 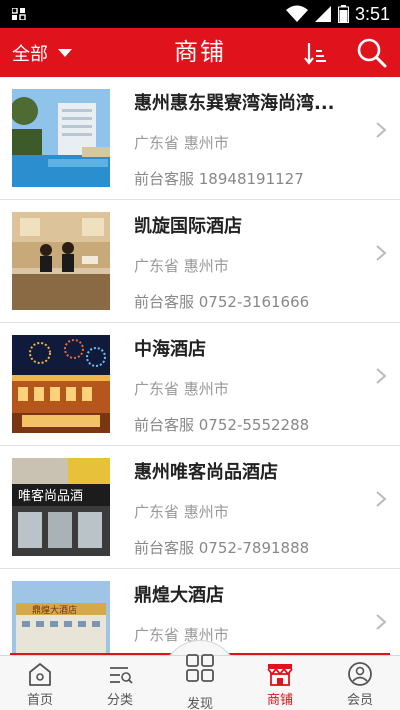 What do you see at coordinates (279, 700) in the screenshot?
I see `nav-store-label: 商铺` at bounding box center [279, 700].